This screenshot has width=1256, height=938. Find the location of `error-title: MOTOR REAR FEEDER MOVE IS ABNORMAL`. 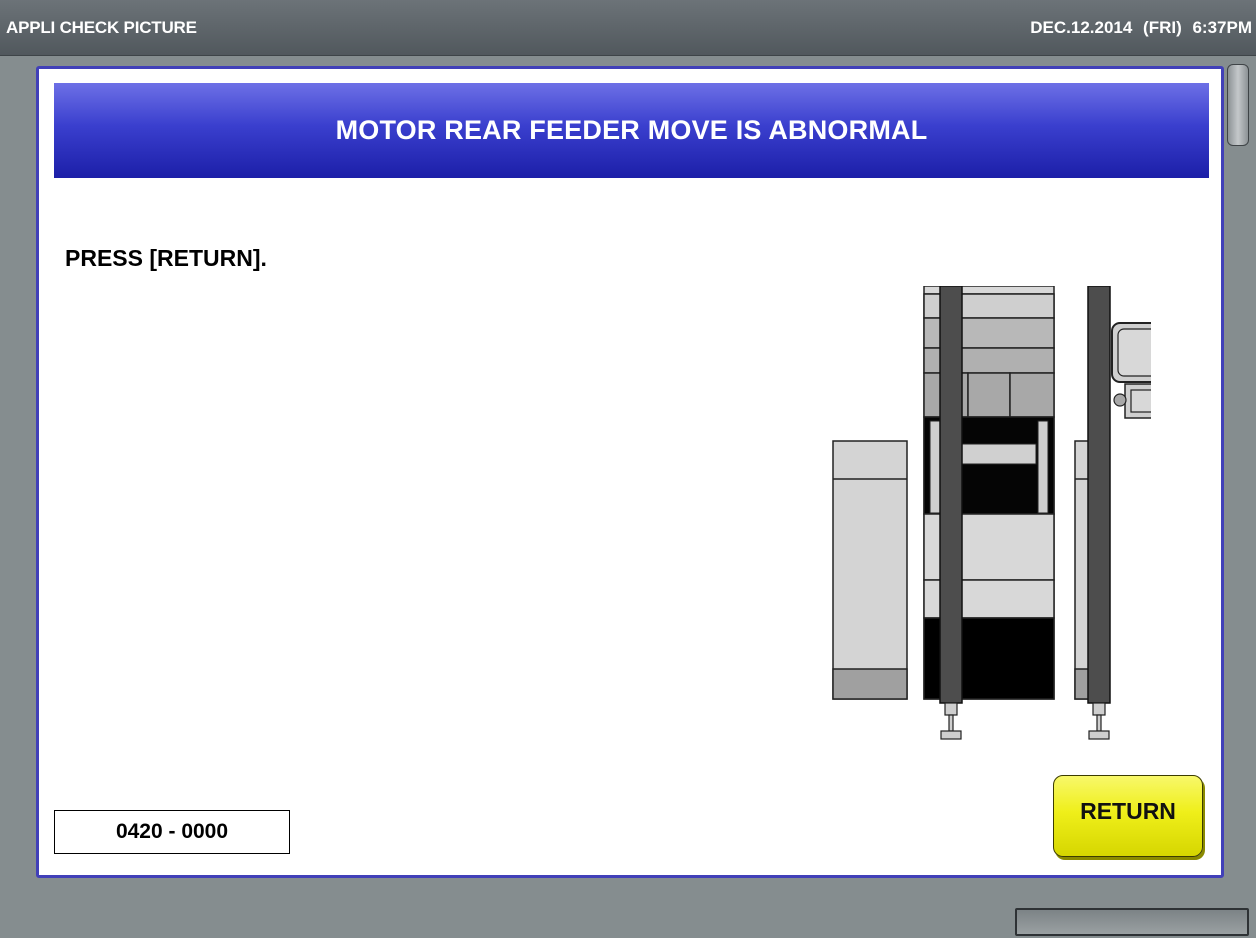

error-title: MOTOR REAR FEEDER MOVE IS ABNORMAL is located at coordinates (631, 130).